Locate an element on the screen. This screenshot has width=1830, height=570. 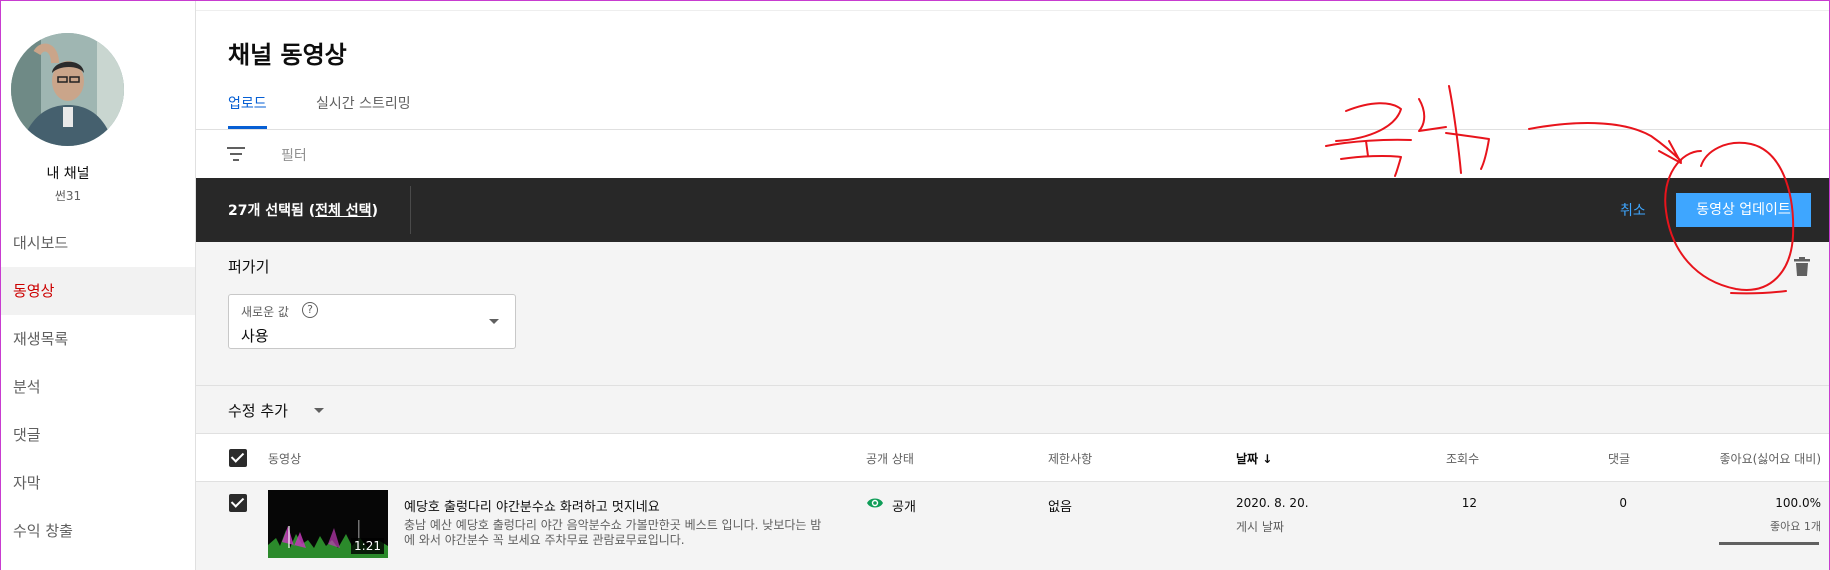
sidebar-item-subtitles: 자막 is located at coordinates (98, 483).